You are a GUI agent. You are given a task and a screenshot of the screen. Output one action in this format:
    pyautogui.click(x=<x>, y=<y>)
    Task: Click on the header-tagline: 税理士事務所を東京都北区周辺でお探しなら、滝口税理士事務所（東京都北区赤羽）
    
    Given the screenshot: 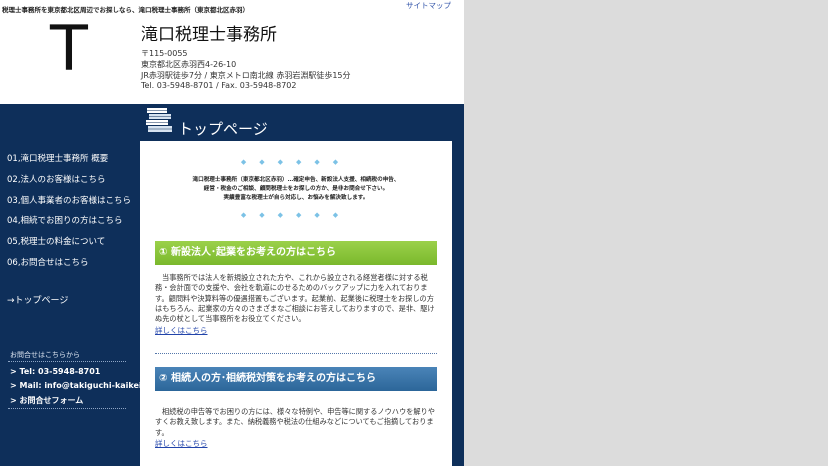 What is the action you would take?
    pyautogui.click(x=125, y=10)
    